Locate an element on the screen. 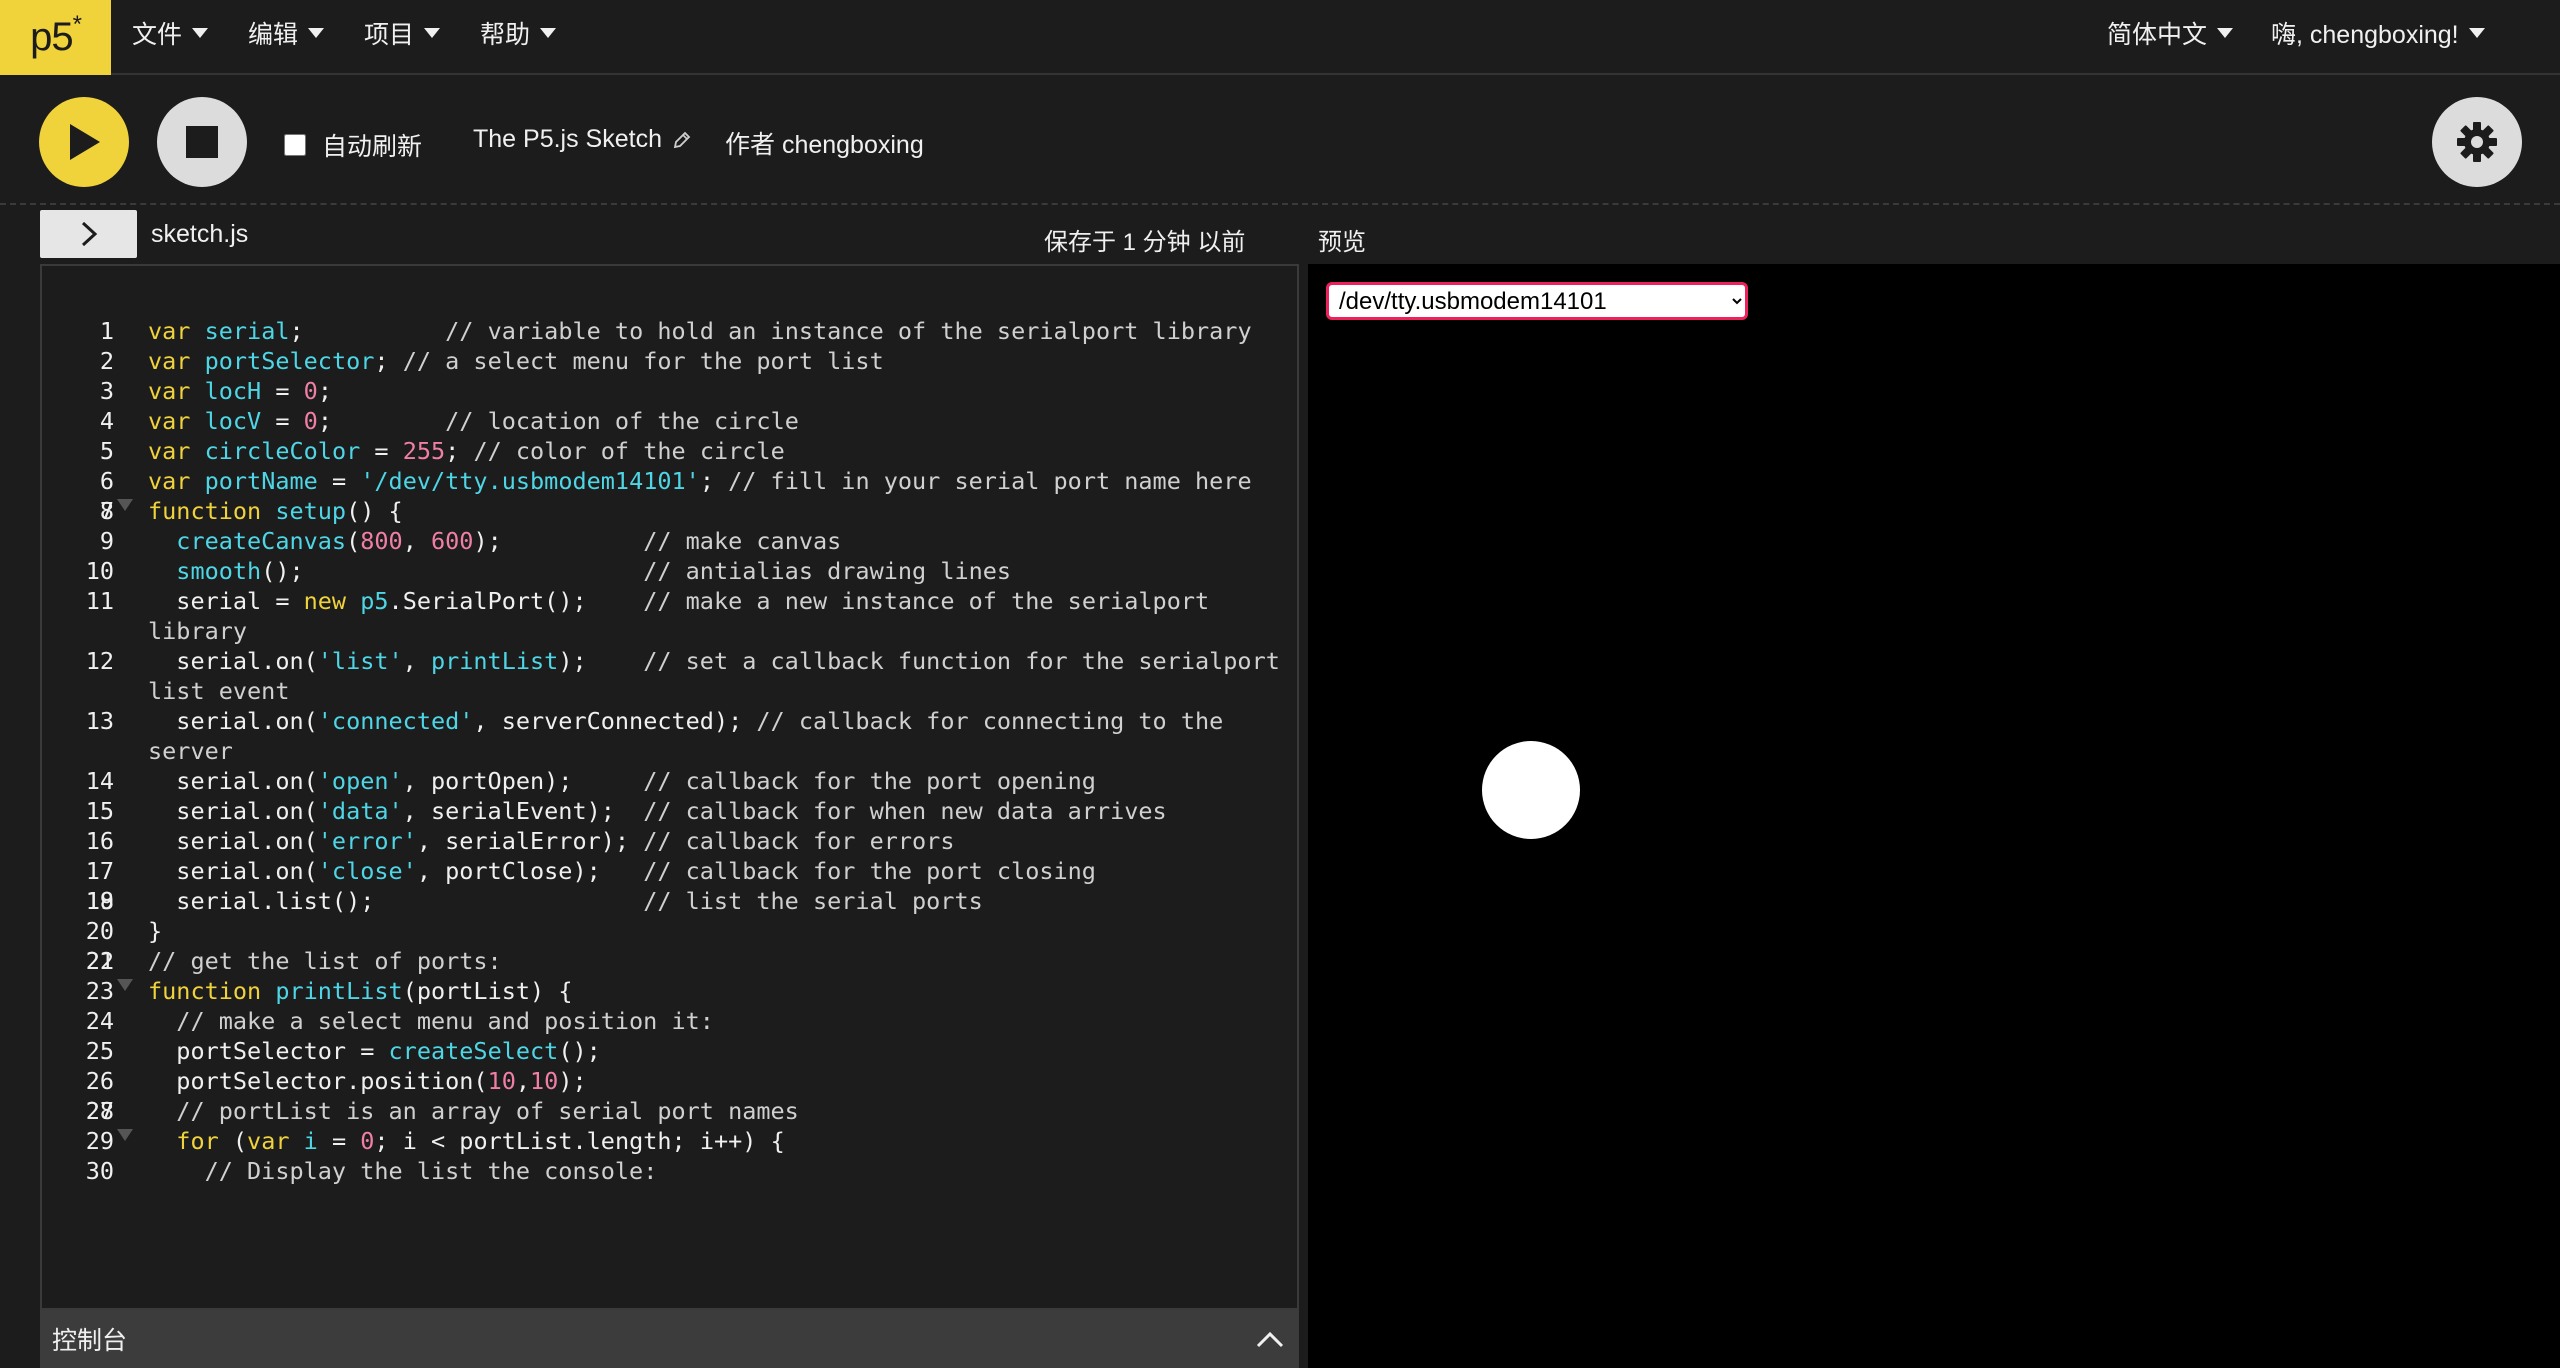 The width and height of the screenshot is (2560, 1368). code-text: smooth(); // antialias drawing lines is located at coordinates (594, 571).